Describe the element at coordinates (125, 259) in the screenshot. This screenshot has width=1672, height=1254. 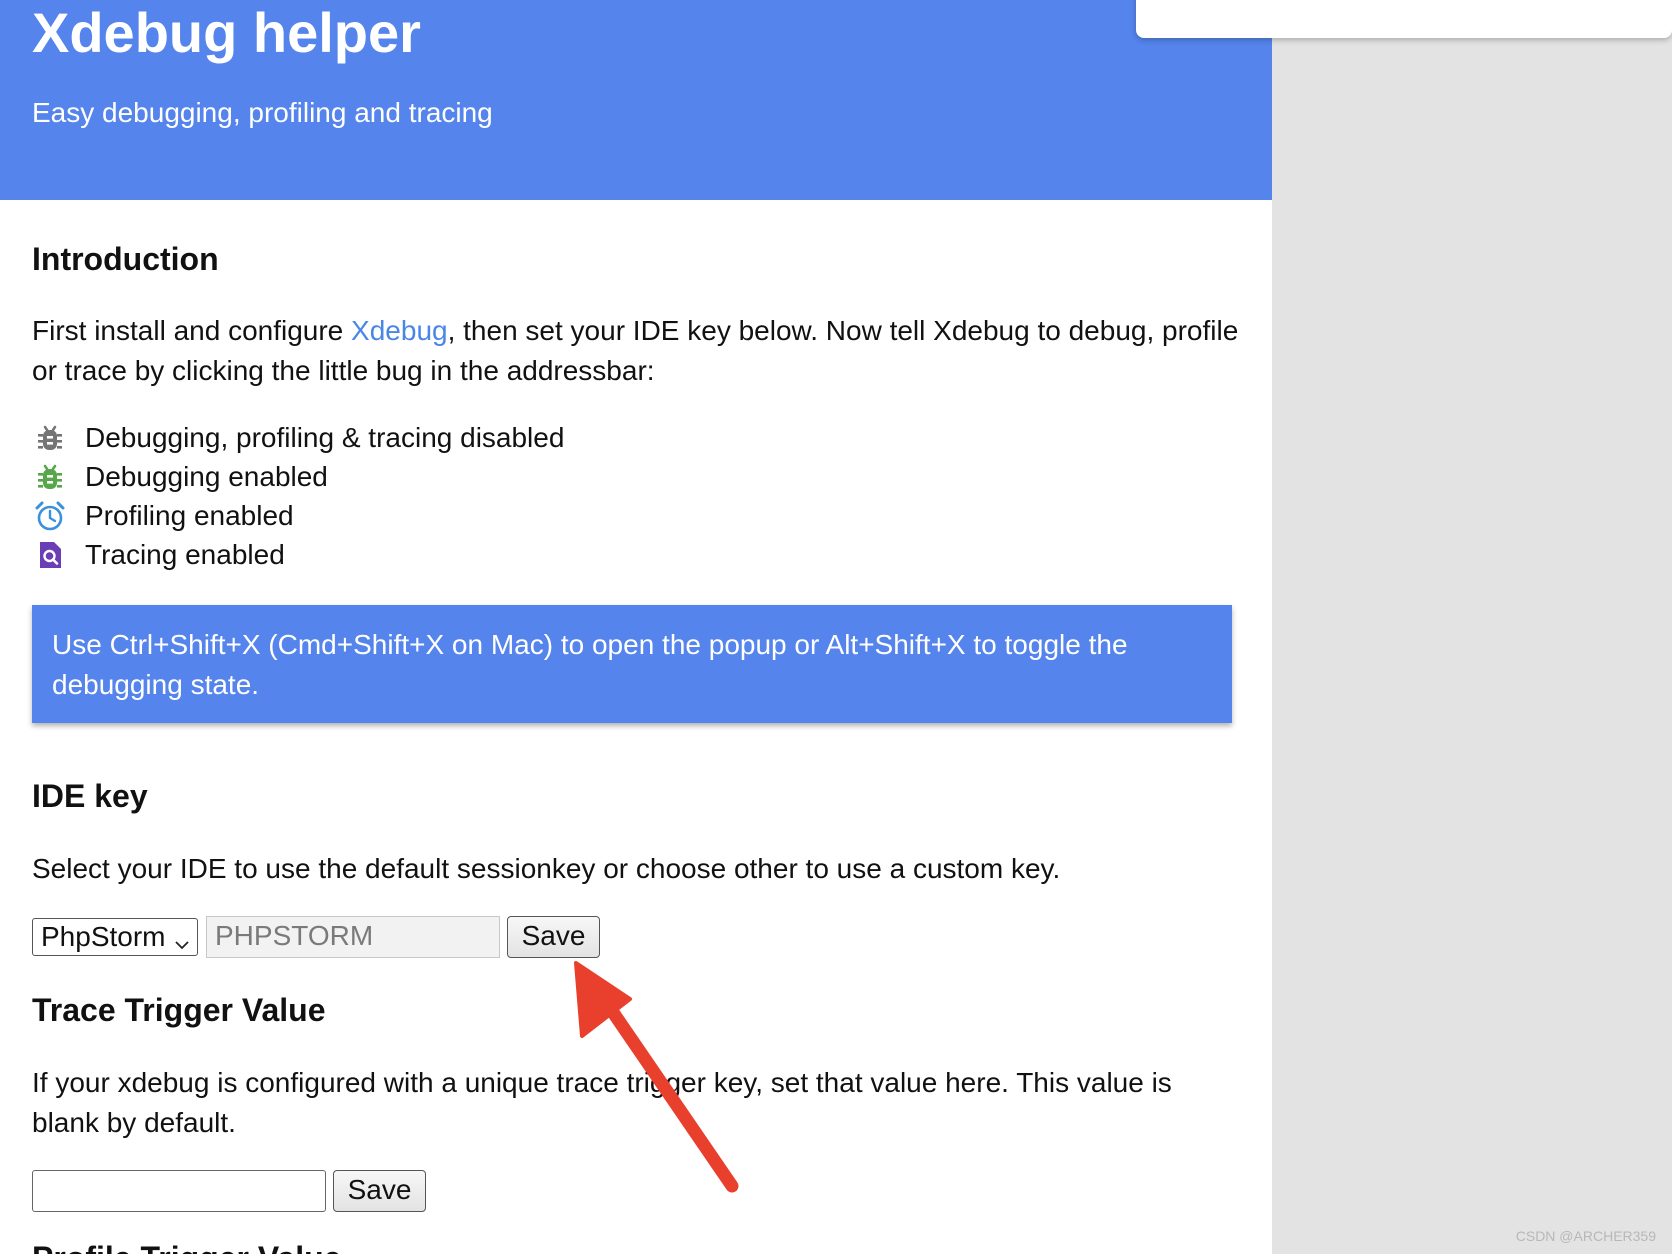
I see `introduction-heading: Introduction` at that location.